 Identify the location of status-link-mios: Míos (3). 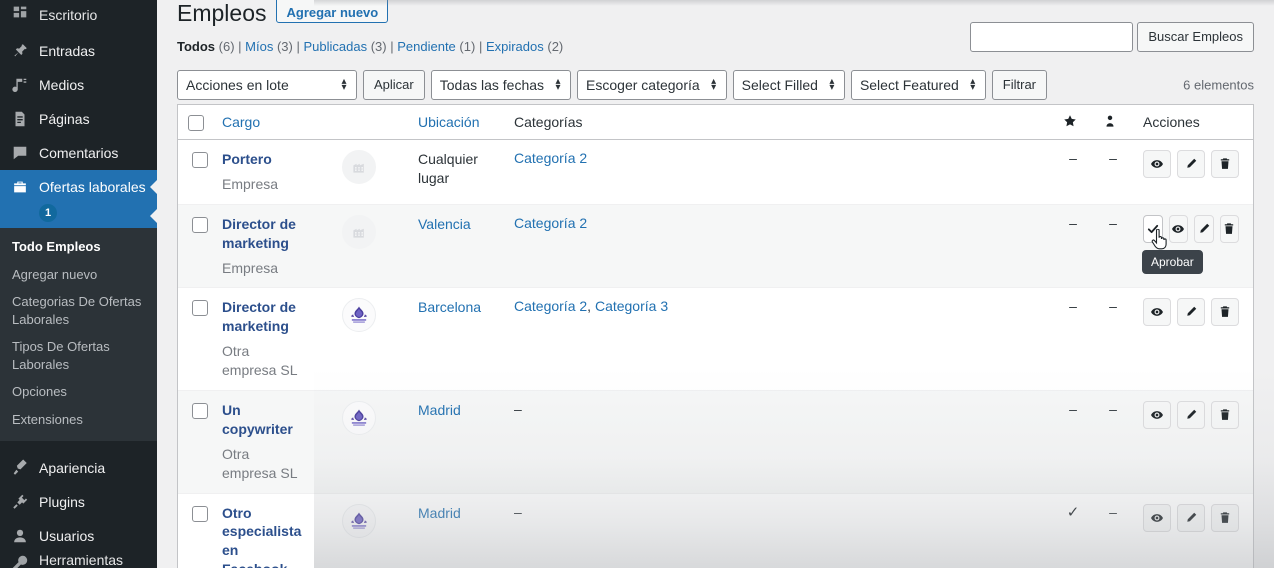
(267, 46).